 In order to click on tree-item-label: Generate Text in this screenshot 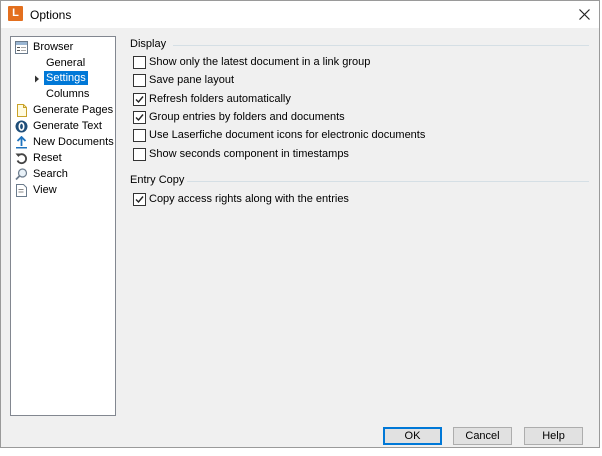, I will do `click(67, 126)`.